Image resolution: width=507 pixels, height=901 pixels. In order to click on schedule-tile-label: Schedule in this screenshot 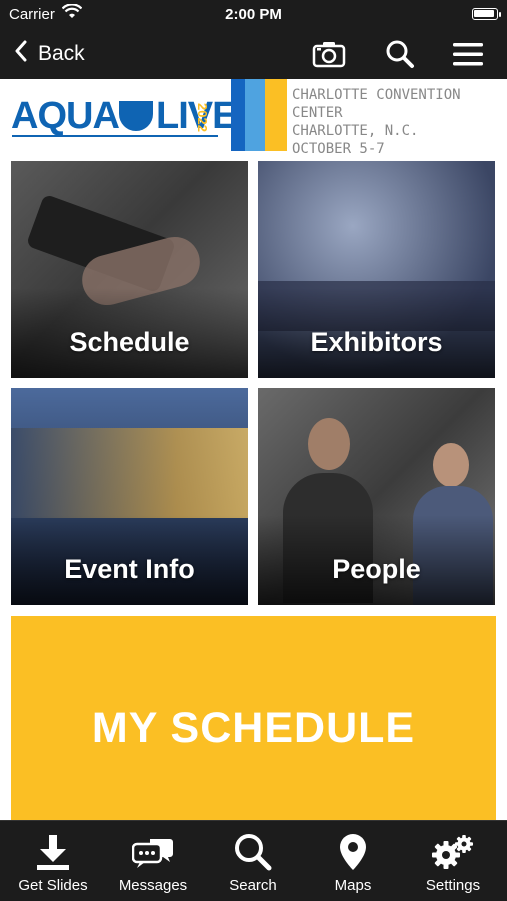, I will do `click(129, 342)`.